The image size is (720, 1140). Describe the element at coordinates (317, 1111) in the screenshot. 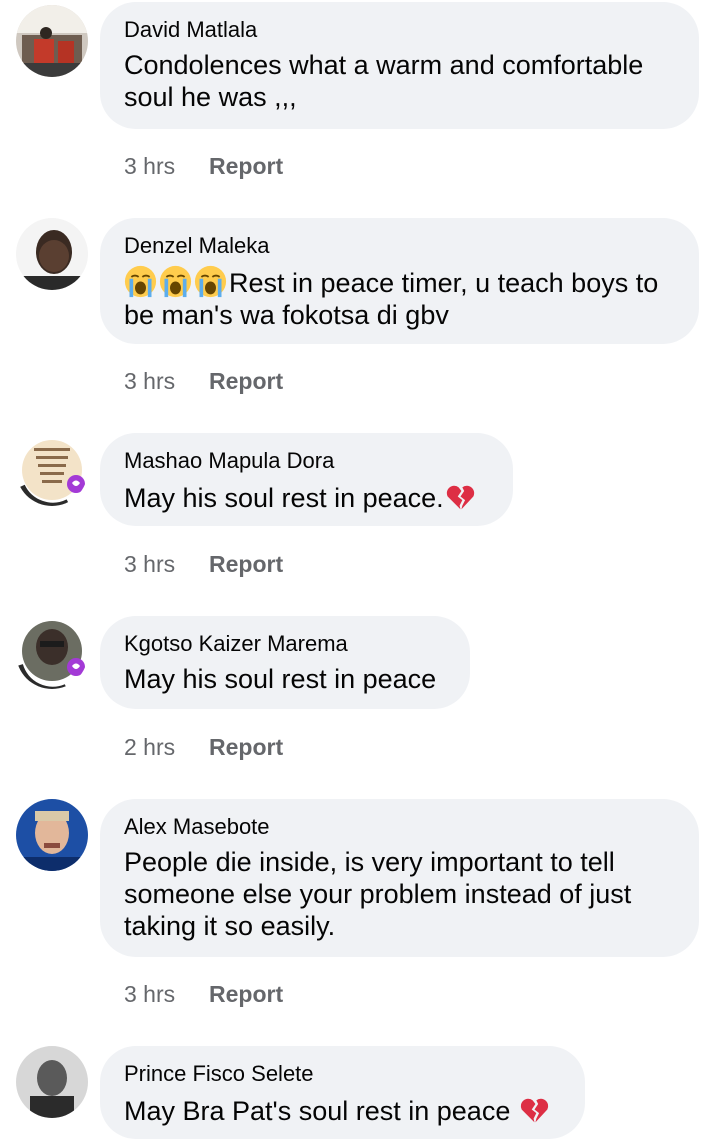

I see `comment-text: May Bra Pat's soul rest in peace` at that location.